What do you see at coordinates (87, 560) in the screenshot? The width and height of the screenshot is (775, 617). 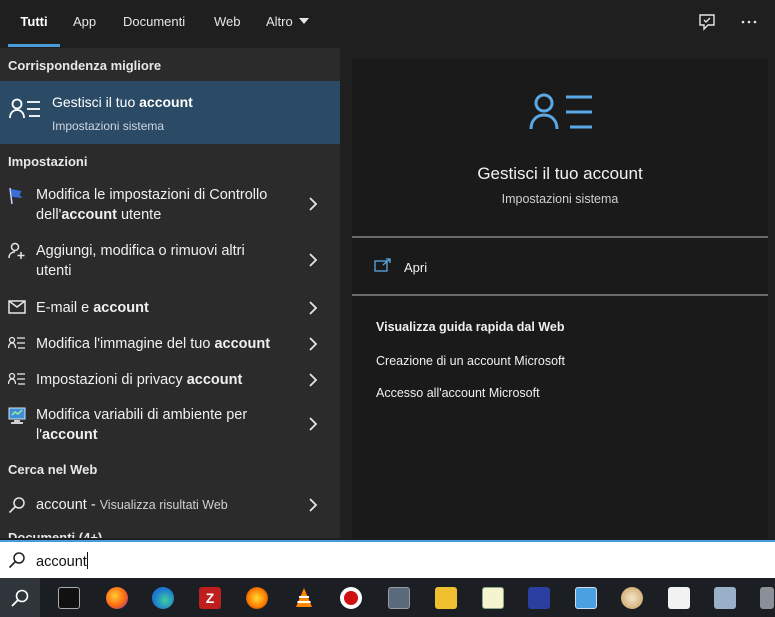 I see `text-cursor` at bounding box center [87, 560].